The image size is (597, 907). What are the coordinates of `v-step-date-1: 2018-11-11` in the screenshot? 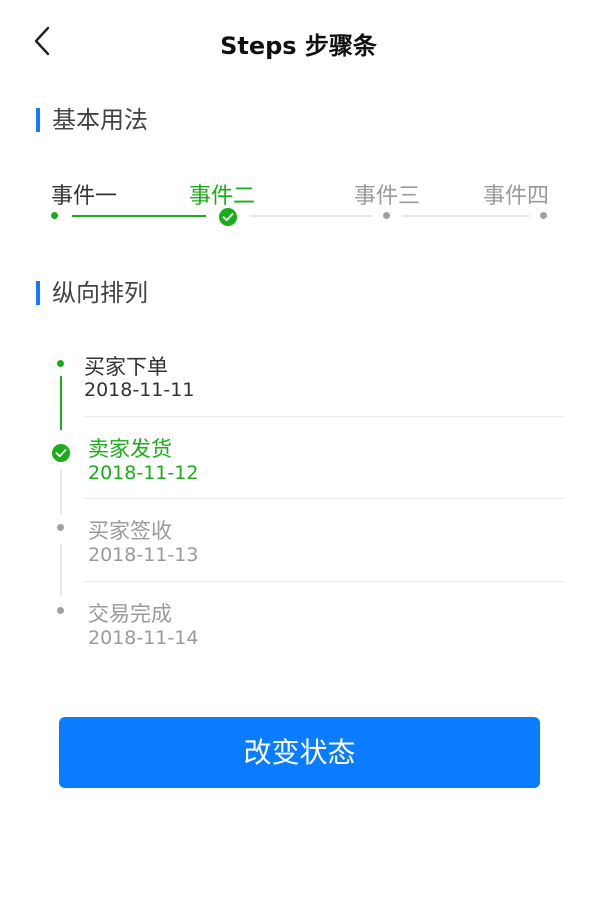 It's located at (139, 390).